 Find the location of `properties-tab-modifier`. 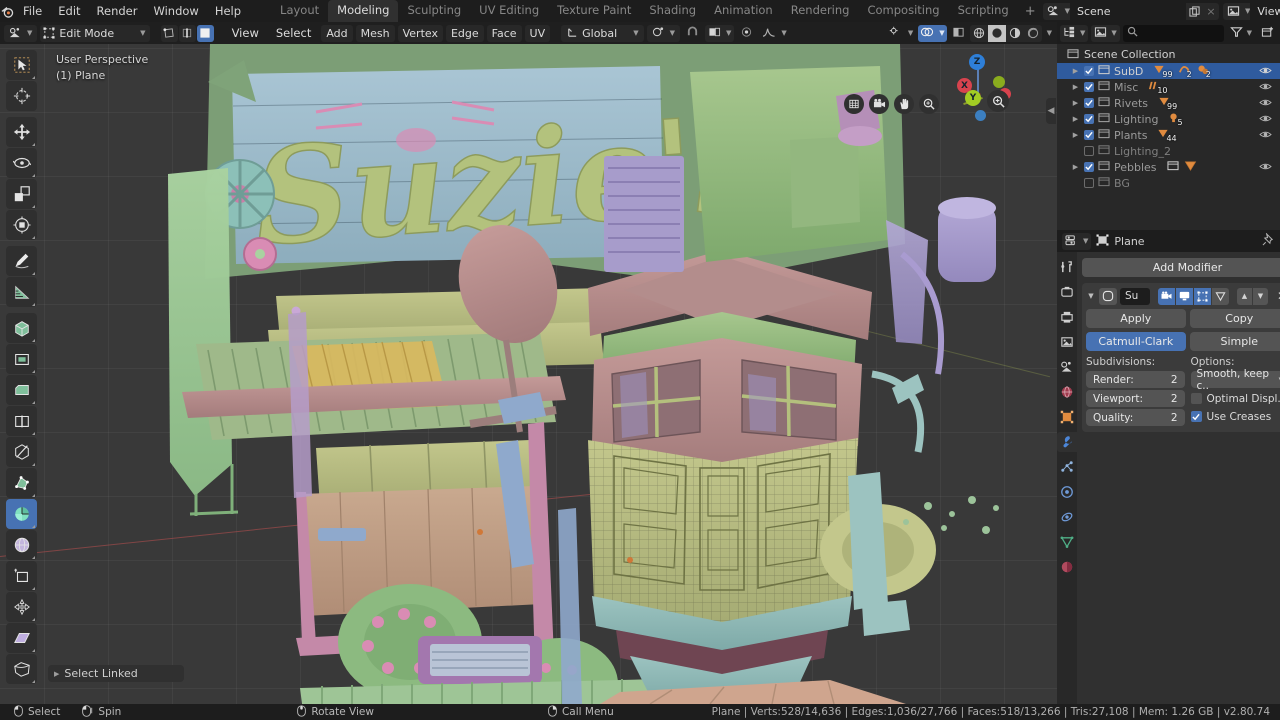

properties-tab-modifier is located at coordinates (1067, 442).